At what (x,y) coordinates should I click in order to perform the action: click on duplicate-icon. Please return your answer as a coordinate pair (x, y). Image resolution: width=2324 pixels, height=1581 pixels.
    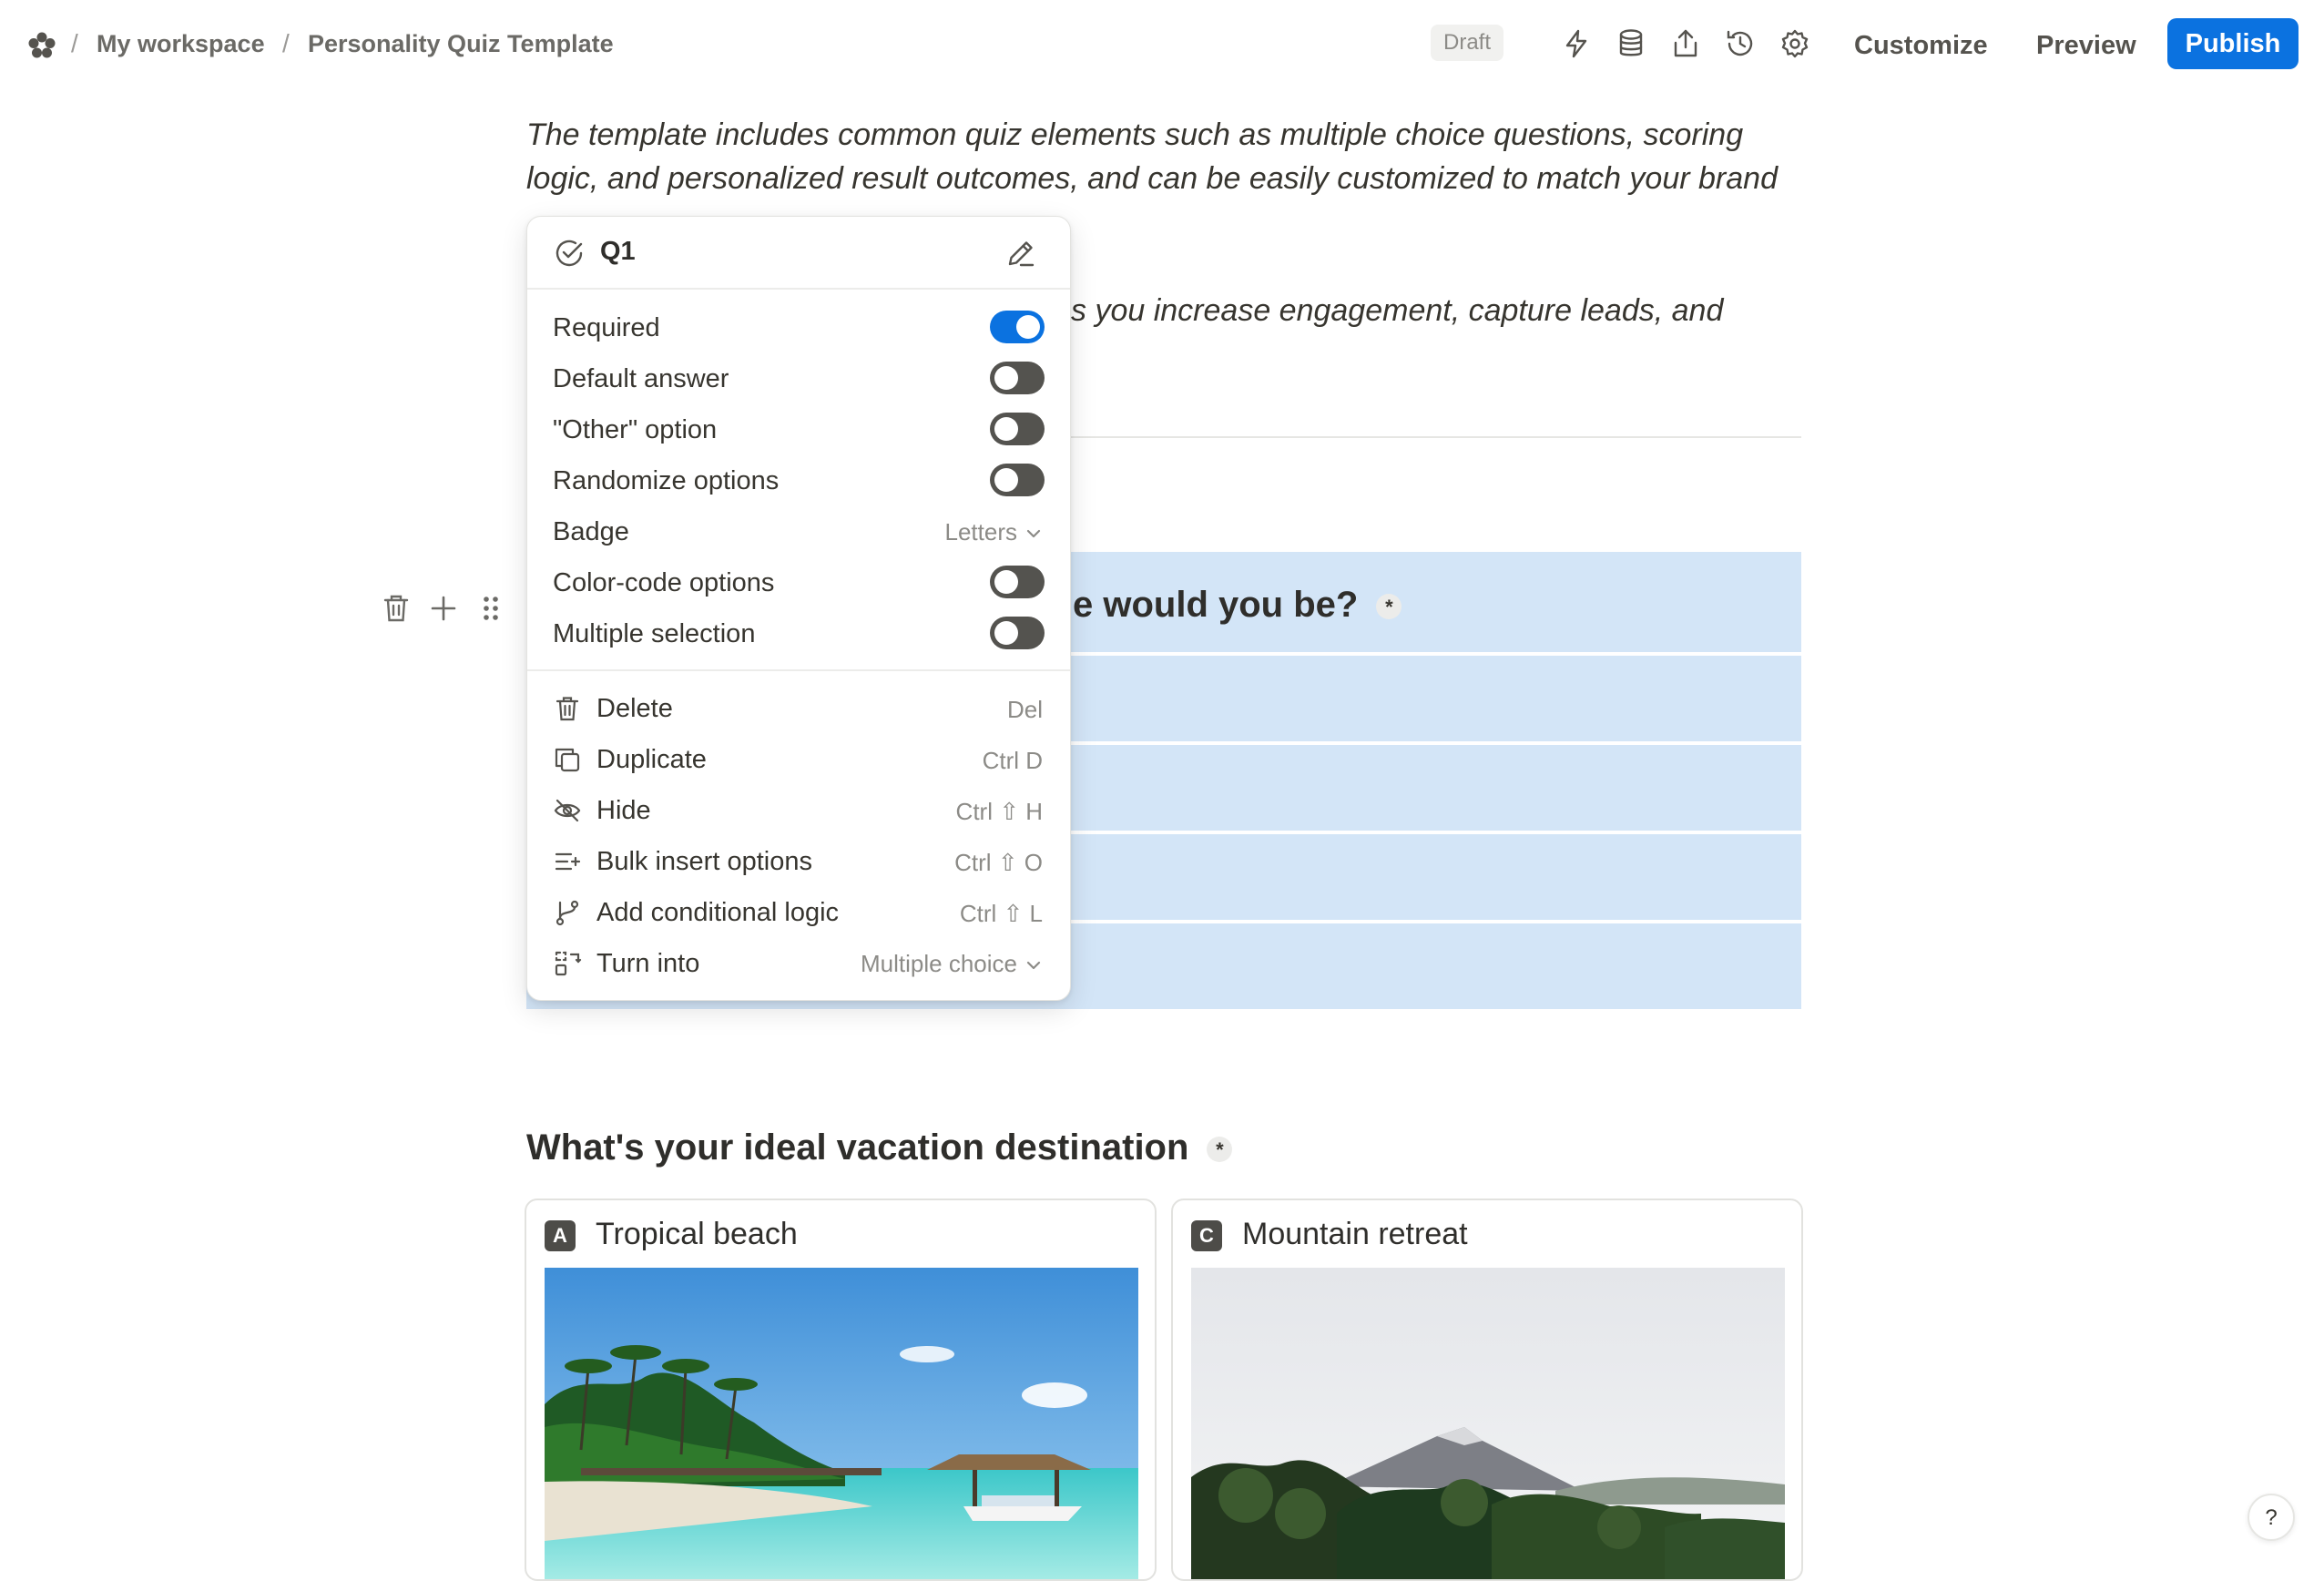
    Looking at the image, I should click on (567, 760).